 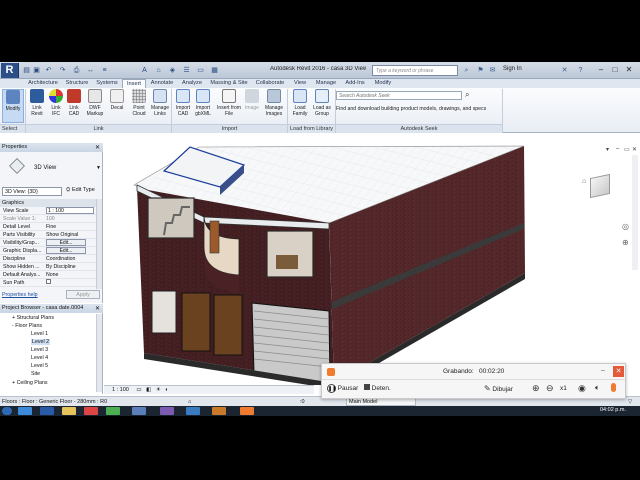 What do you see at coordinates (76, 70) in the screenshot?
I see `print-icon: ⎙` at bounding box center [76, 70].